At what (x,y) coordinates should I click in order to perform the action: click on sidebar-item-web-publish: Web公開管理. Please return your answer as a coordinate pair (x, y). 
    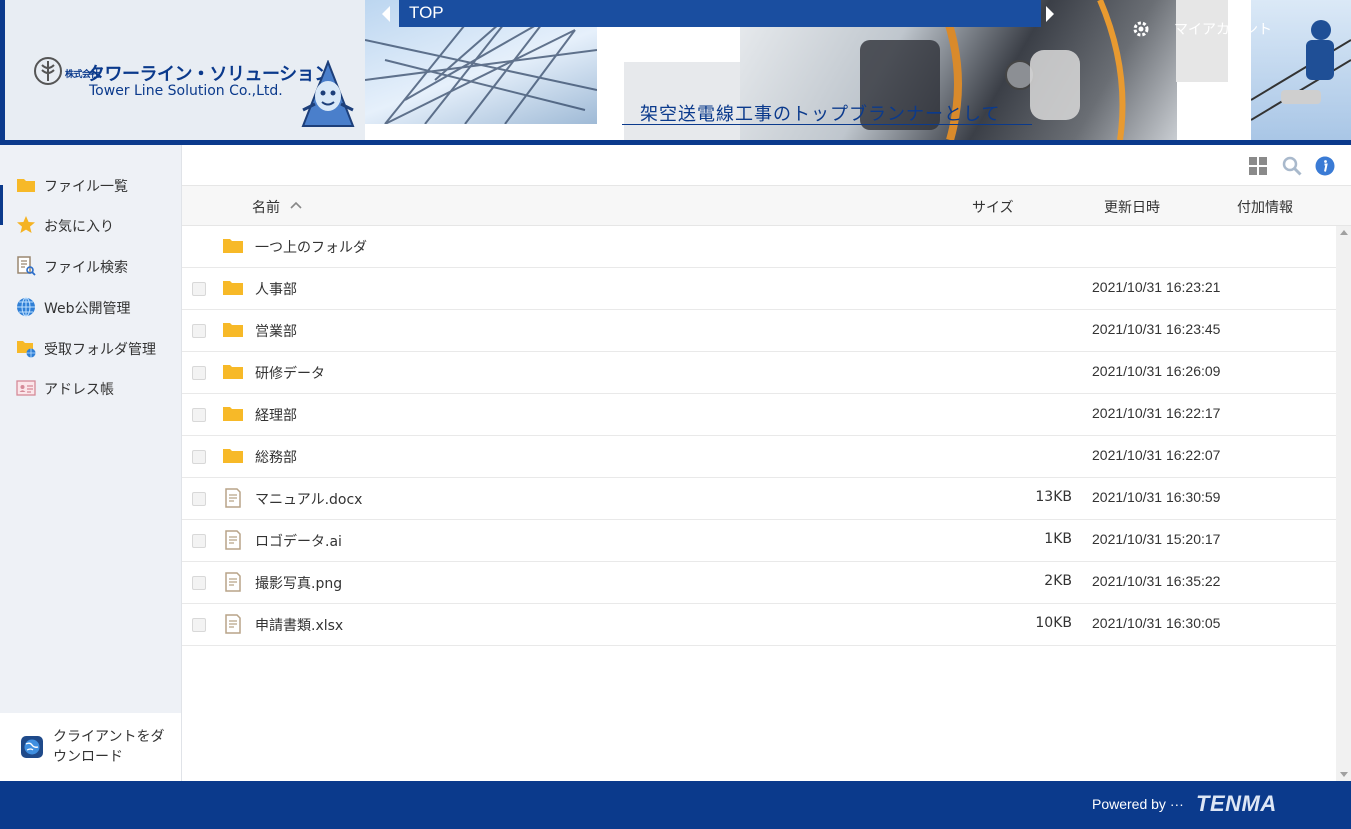
    Looking at the image, I should click on (90, 307).